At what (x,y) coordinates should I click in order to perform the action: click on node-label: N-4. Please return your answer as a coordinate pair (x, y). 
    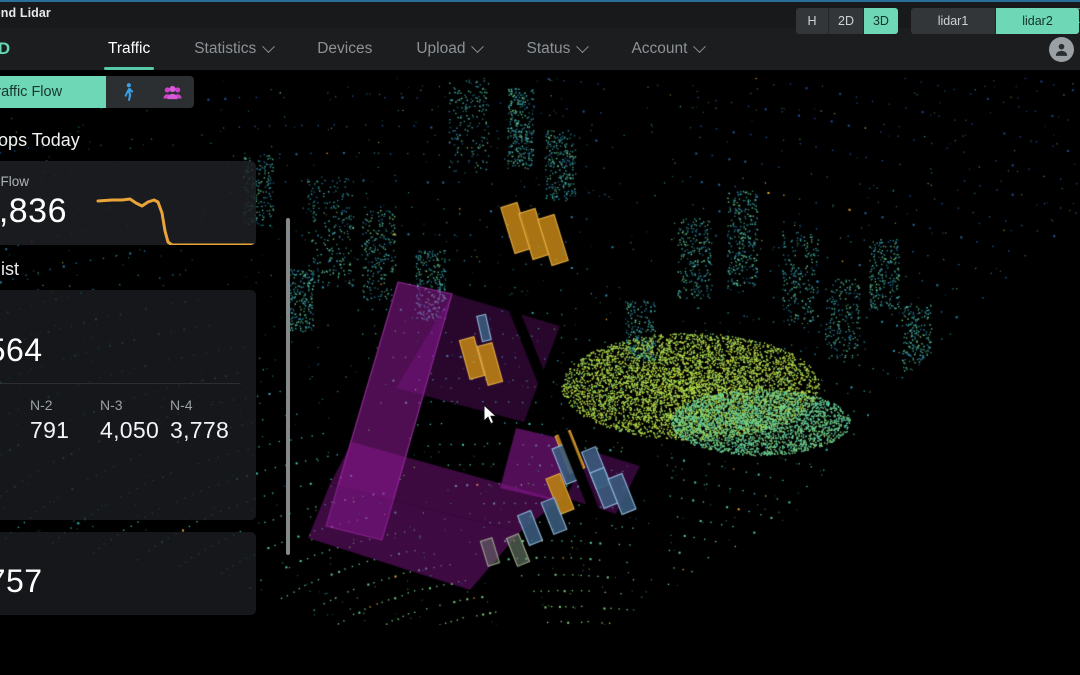
    Looking at the image, I should click on (181, 404).